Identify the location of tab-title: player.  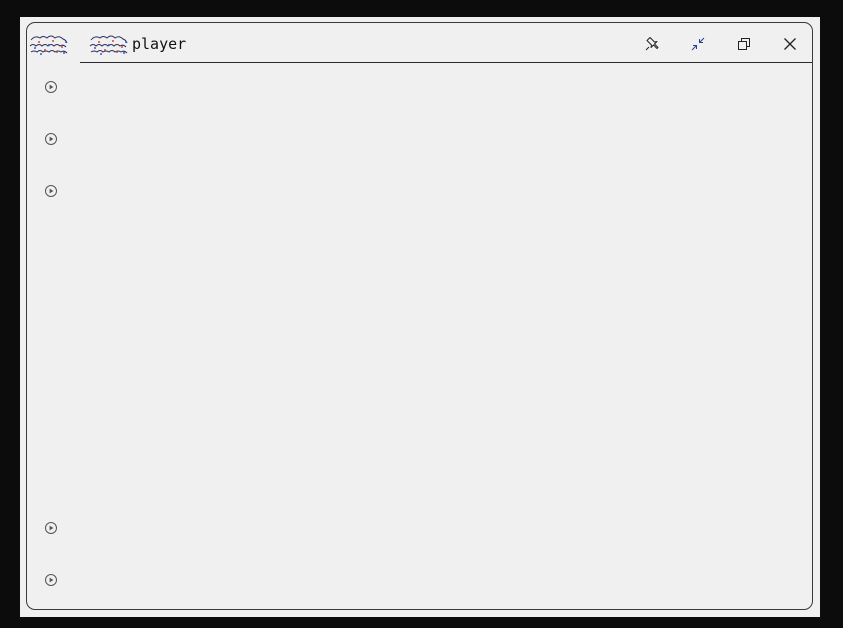
(159, 44).